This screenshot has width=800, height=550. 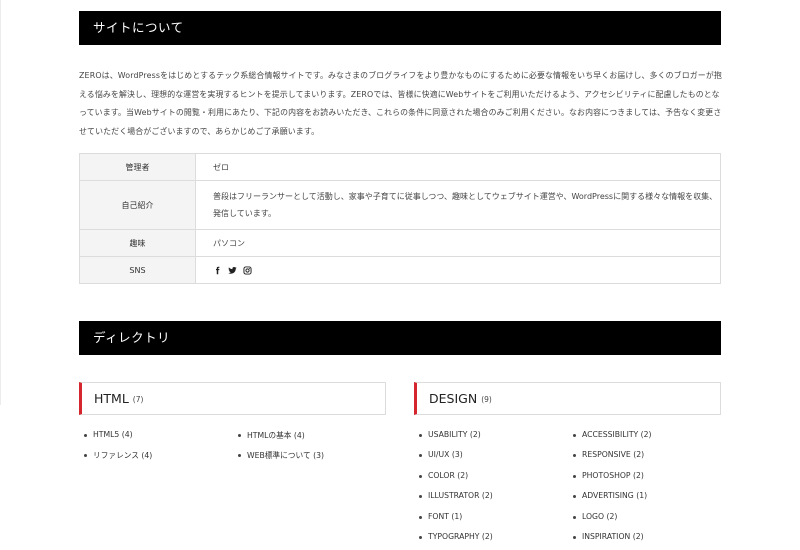 I want to click on list-item: ACCESSIBILITY (2), so click(x=612, y=434).